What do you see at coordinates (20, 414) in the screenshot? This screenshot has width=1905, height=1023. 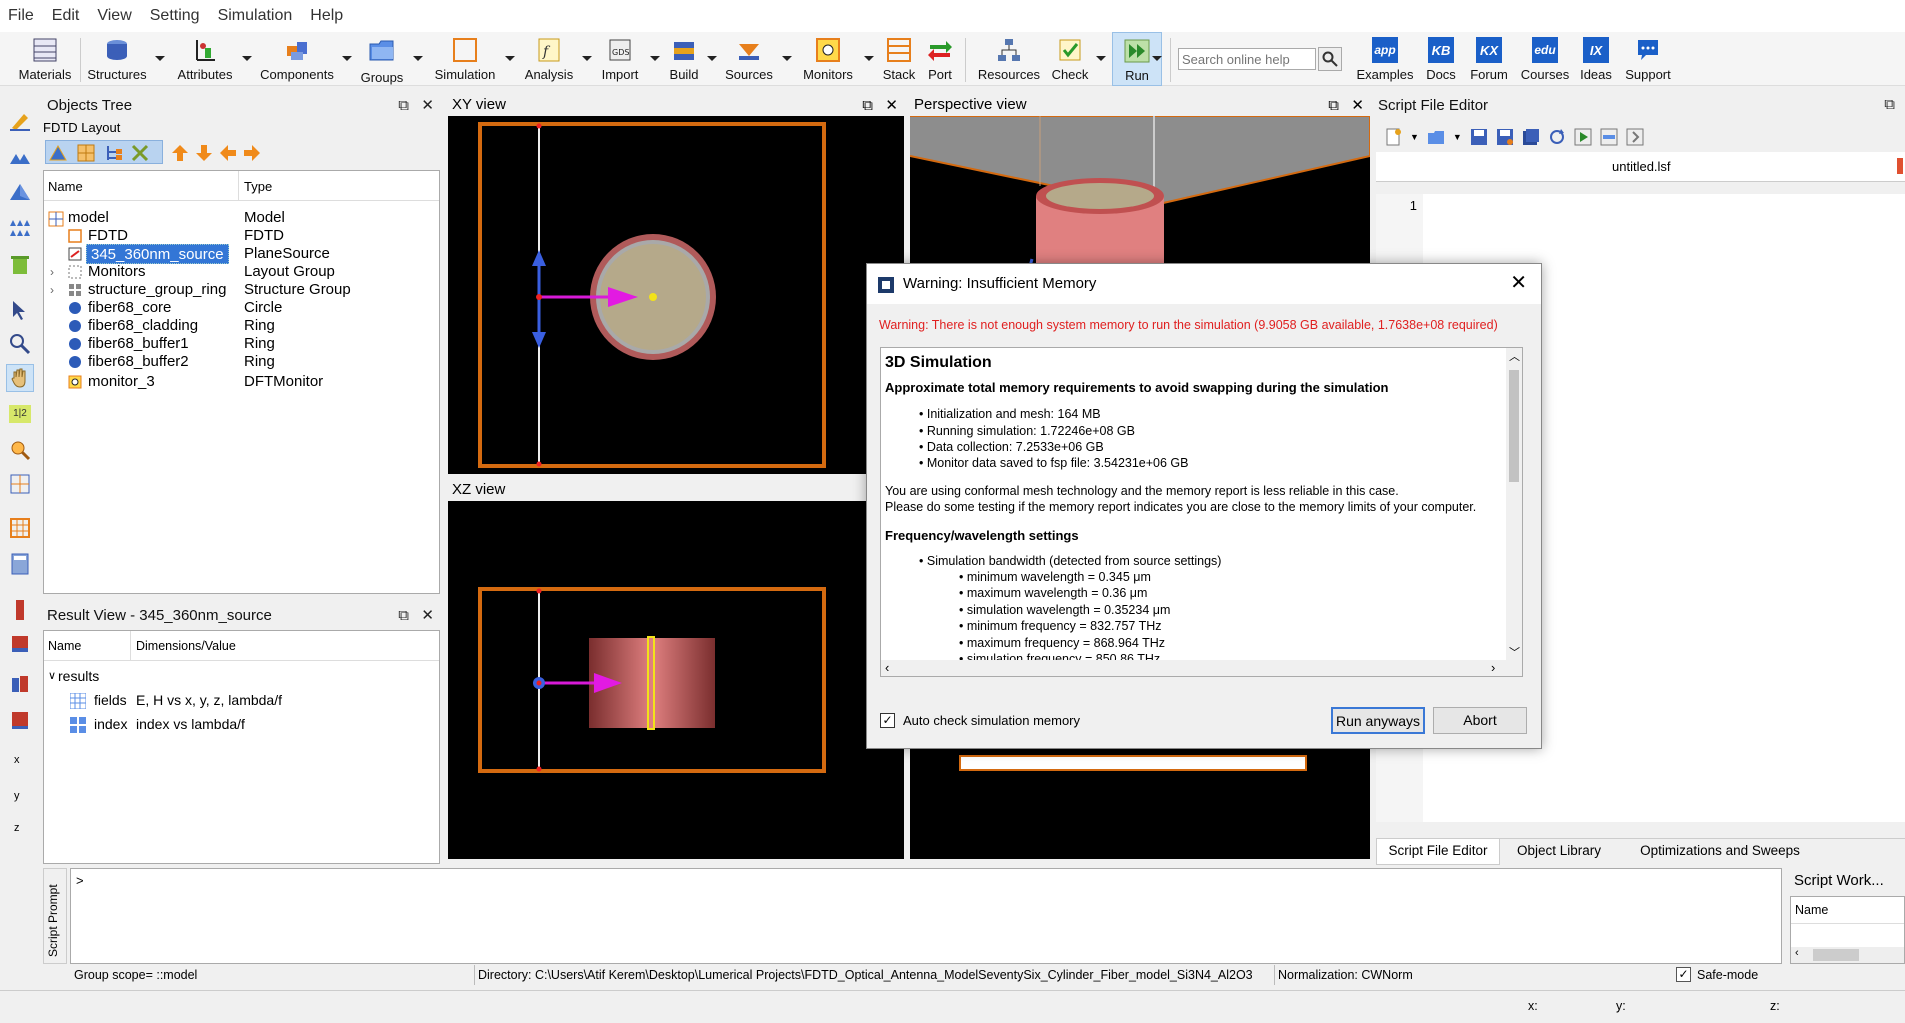 I see `scale-button: 1|2` at bounding box center [20, 414].